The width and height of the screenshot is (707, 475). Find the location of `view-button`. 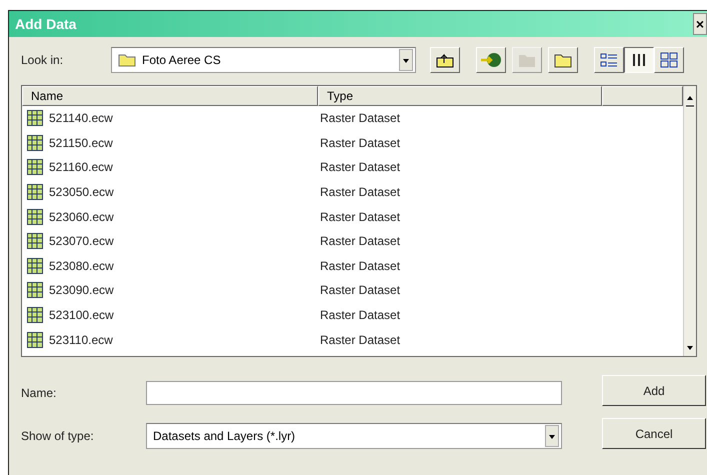

view-button is located at coordinates (639, 60).